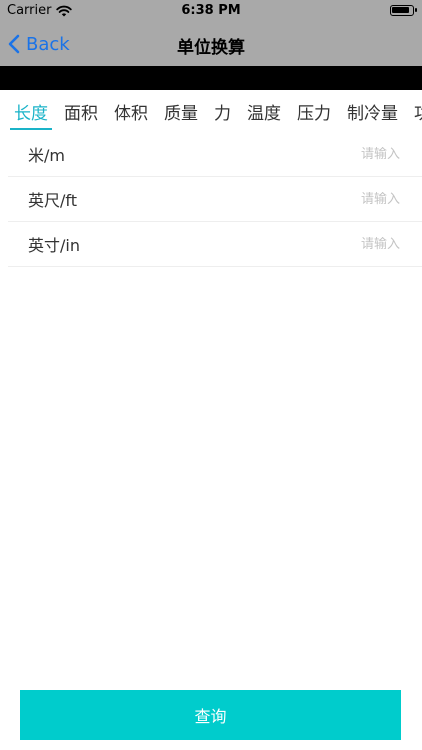  Describe the element at coordinates (222, 113) in the screenshot. I see `tab-label: 力` at that location.